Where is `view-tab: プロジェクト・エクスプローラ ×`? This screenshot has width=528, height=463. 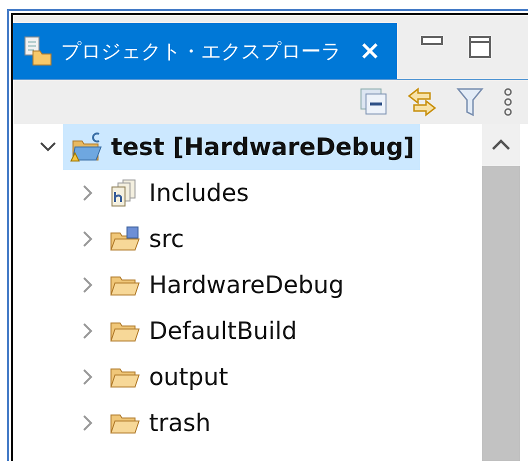
view-tab: プロジェクト・エクスプローラ × is located at coordinates (205, 51).